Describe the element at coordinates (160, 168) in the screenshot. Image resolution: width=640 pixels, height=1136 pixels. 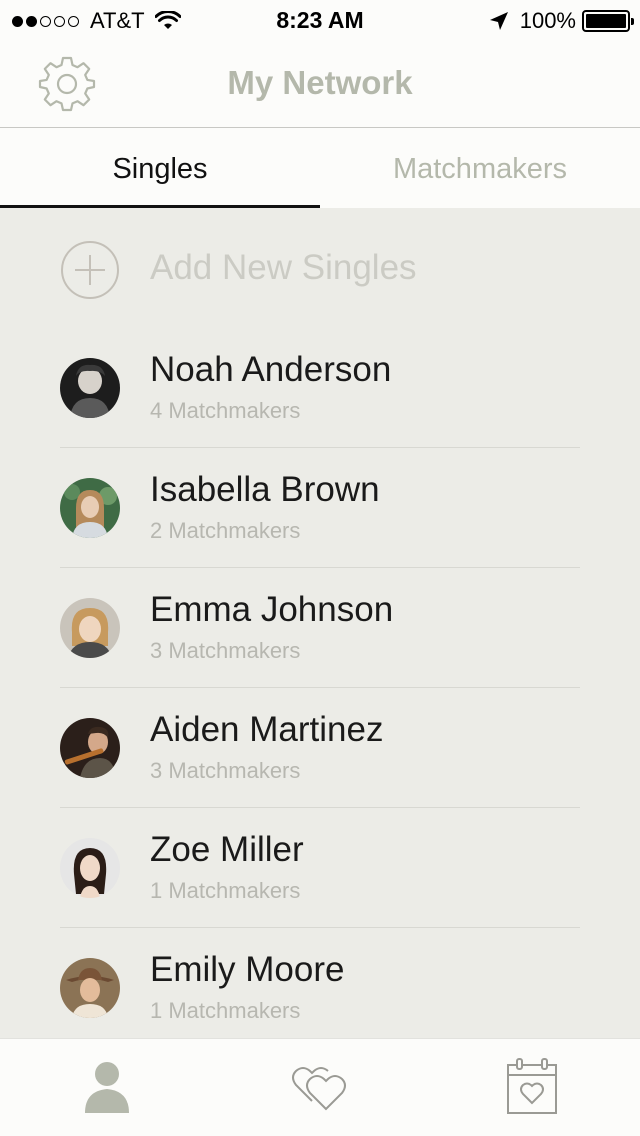
I see `tab-singles: Singles` at that location.